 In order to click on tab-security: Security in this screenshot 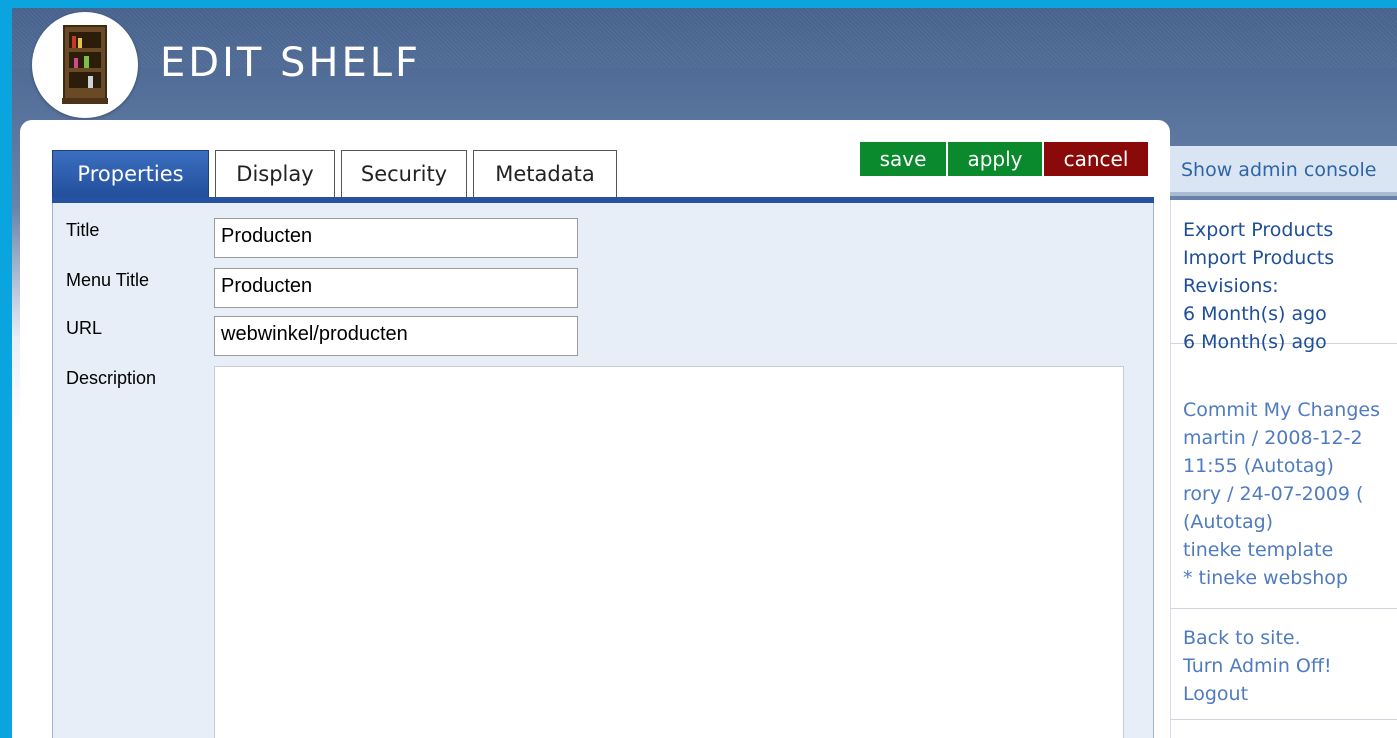, I will do `click(404, 173)`.